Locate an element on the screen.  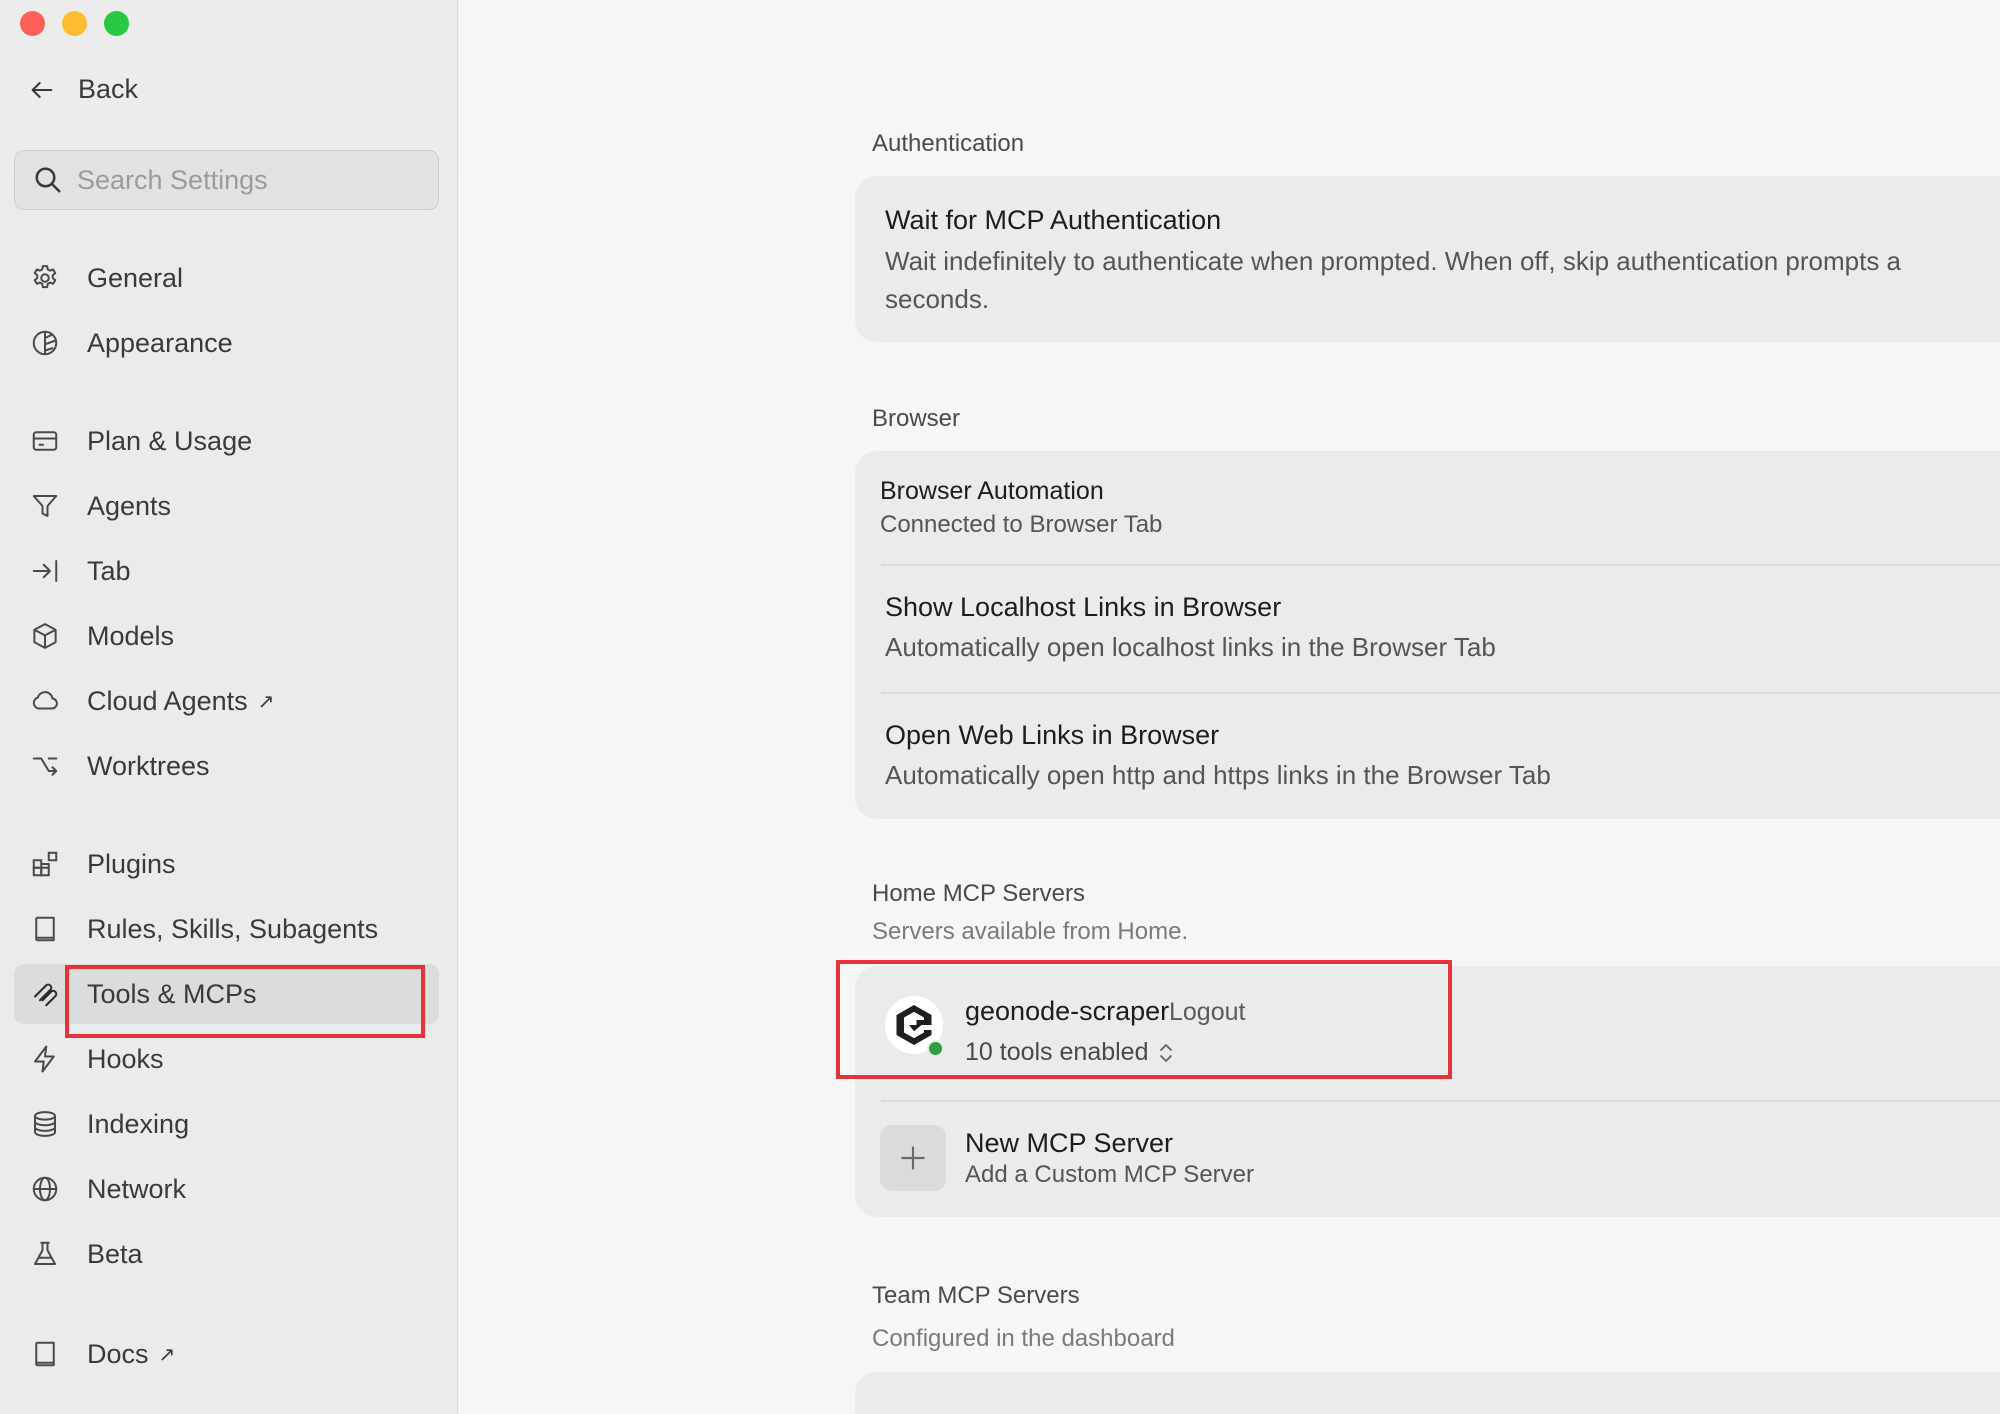
sidebar-item-label: Cloud Agents is located at coordinates (167, 700).